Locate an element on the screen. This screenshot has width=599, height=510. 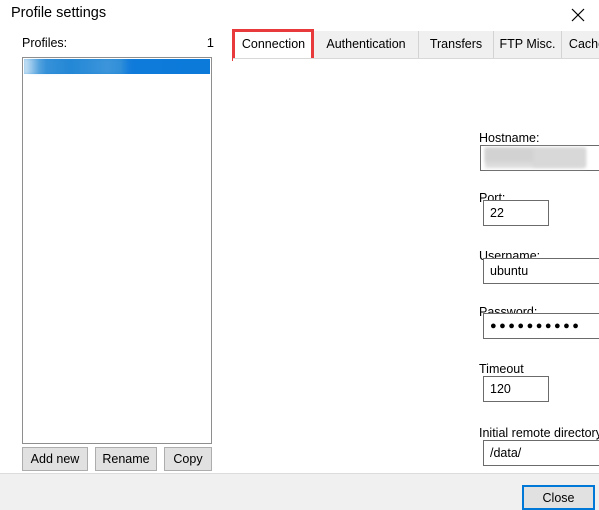
timeout-input: 120 is located at coordinates (516, 389).